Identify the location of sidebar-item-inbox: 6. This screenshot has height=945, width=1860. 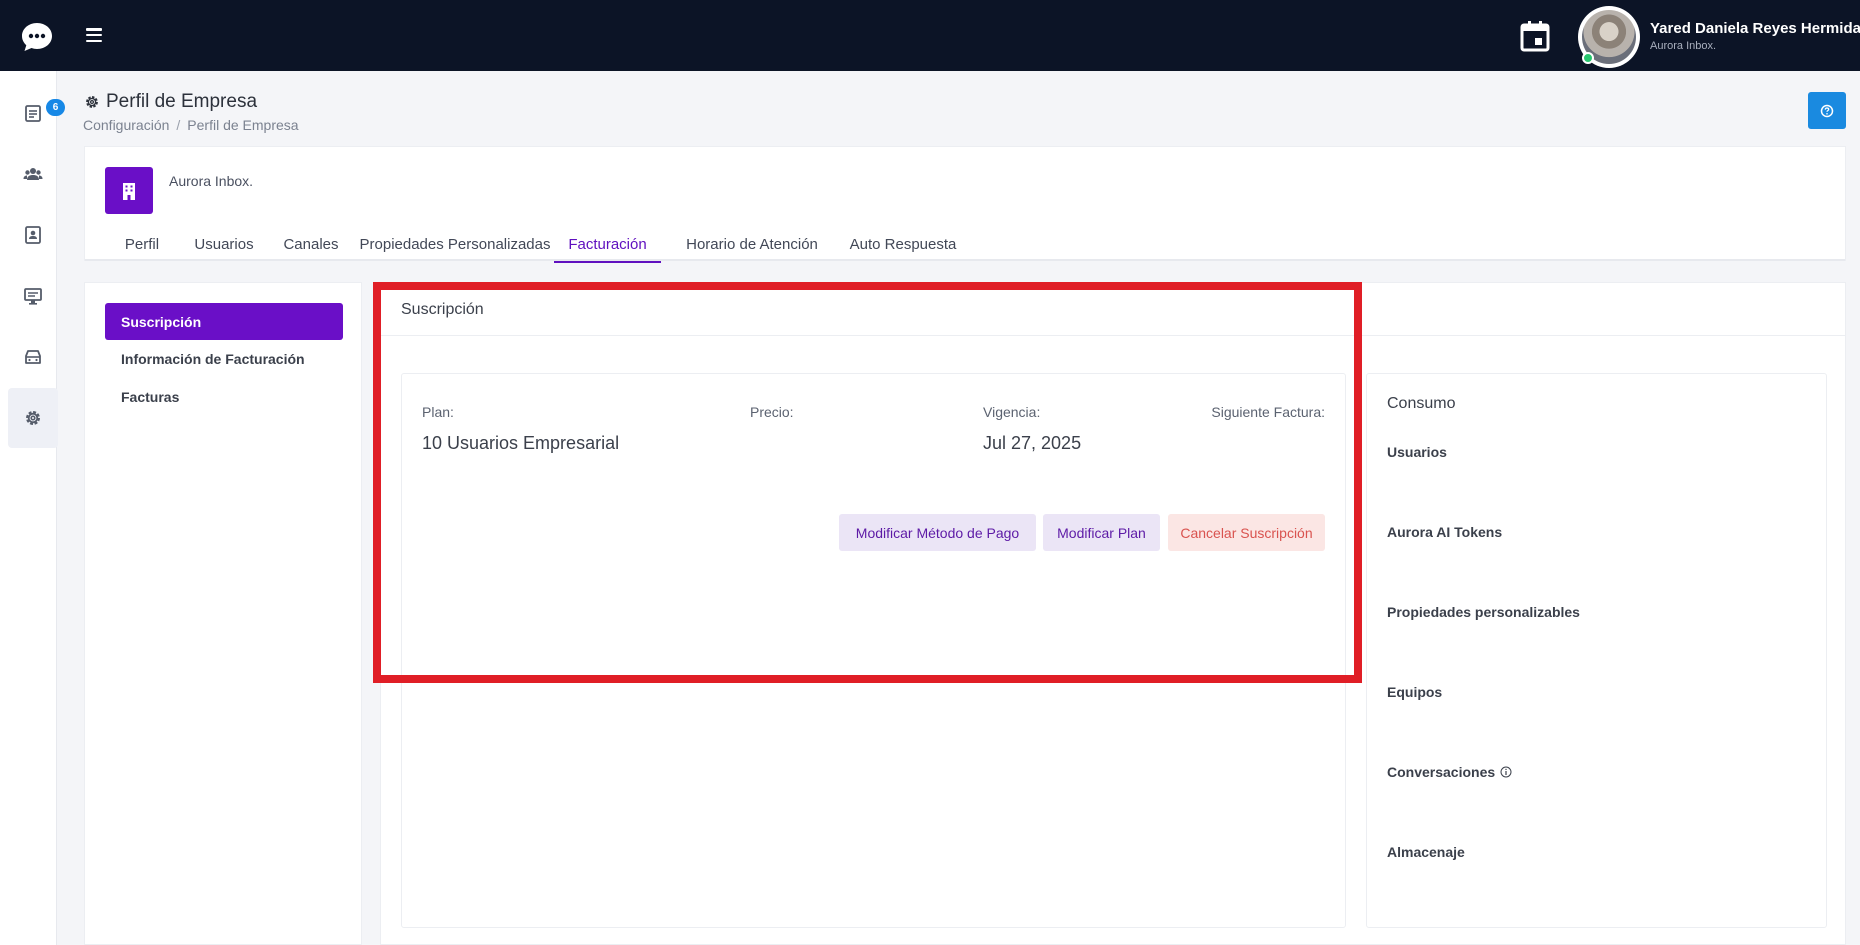
(36, 113).